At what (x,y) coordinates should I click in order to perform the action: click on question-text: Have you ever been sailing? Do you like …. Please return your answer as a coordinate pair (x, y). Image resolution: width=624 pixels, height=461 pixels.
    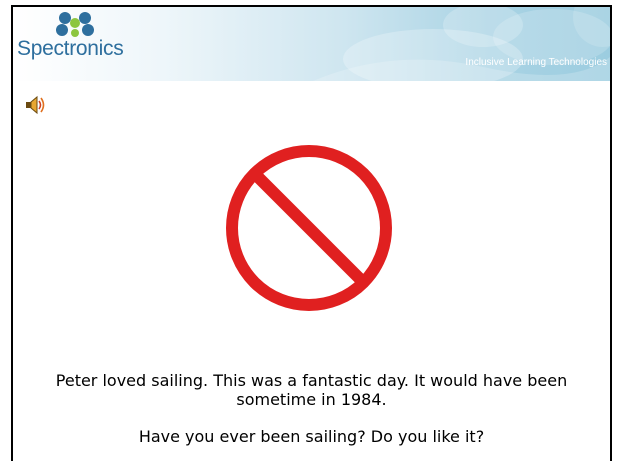
    Looking at the image, I should click on (311, 436).